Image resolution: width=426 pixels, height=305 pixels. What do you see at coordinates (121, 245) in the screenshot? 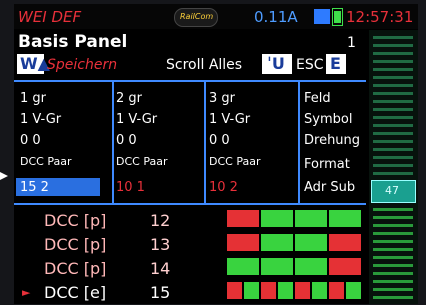
I see `list-item: DCC [p] 13` at bounding box center [121, 245].